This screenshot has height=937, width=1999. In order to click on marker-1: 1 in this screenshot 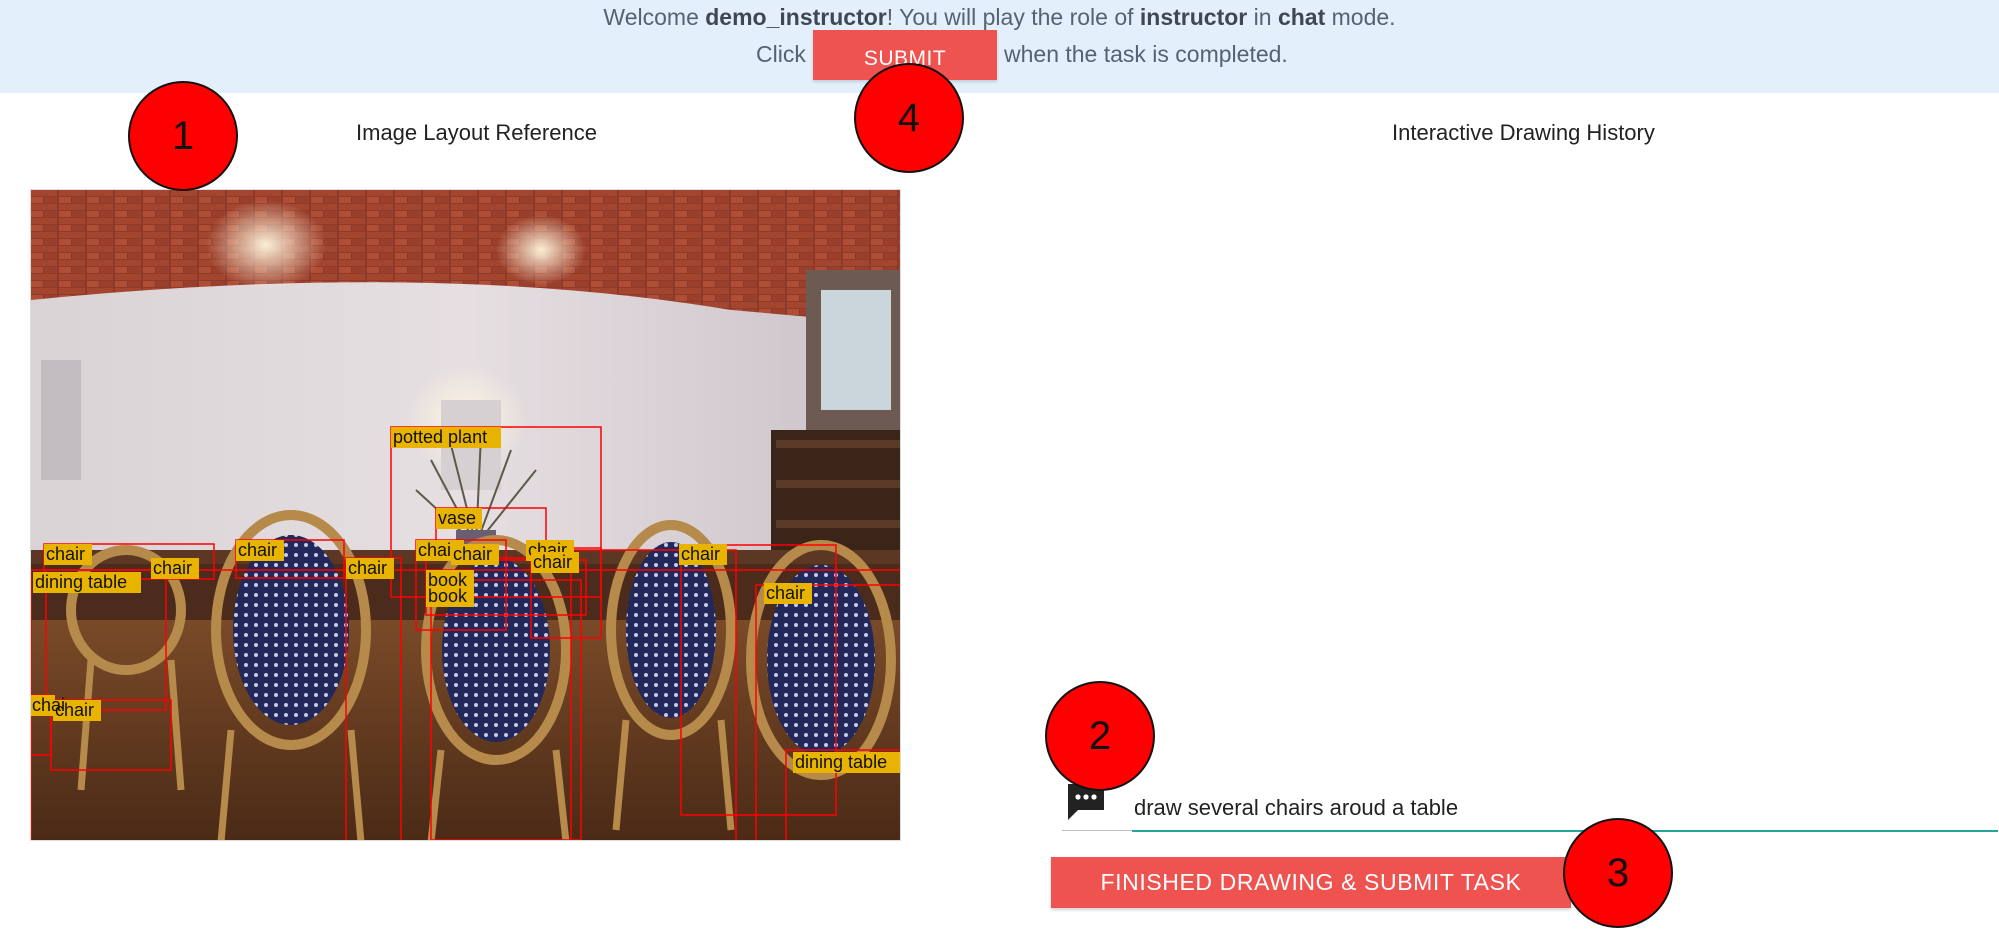, I will do `click(183, 136)`.